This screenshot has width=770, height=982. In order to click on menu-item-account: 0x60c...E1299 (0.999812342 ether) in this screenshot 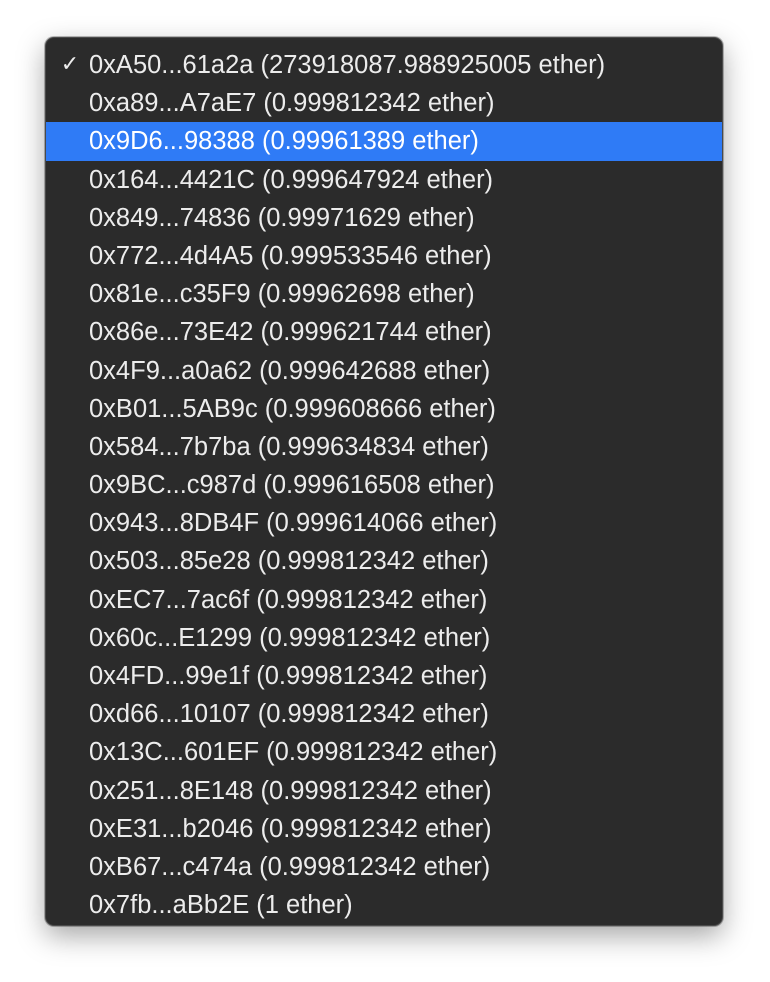, I will do `click(384, 638)`.